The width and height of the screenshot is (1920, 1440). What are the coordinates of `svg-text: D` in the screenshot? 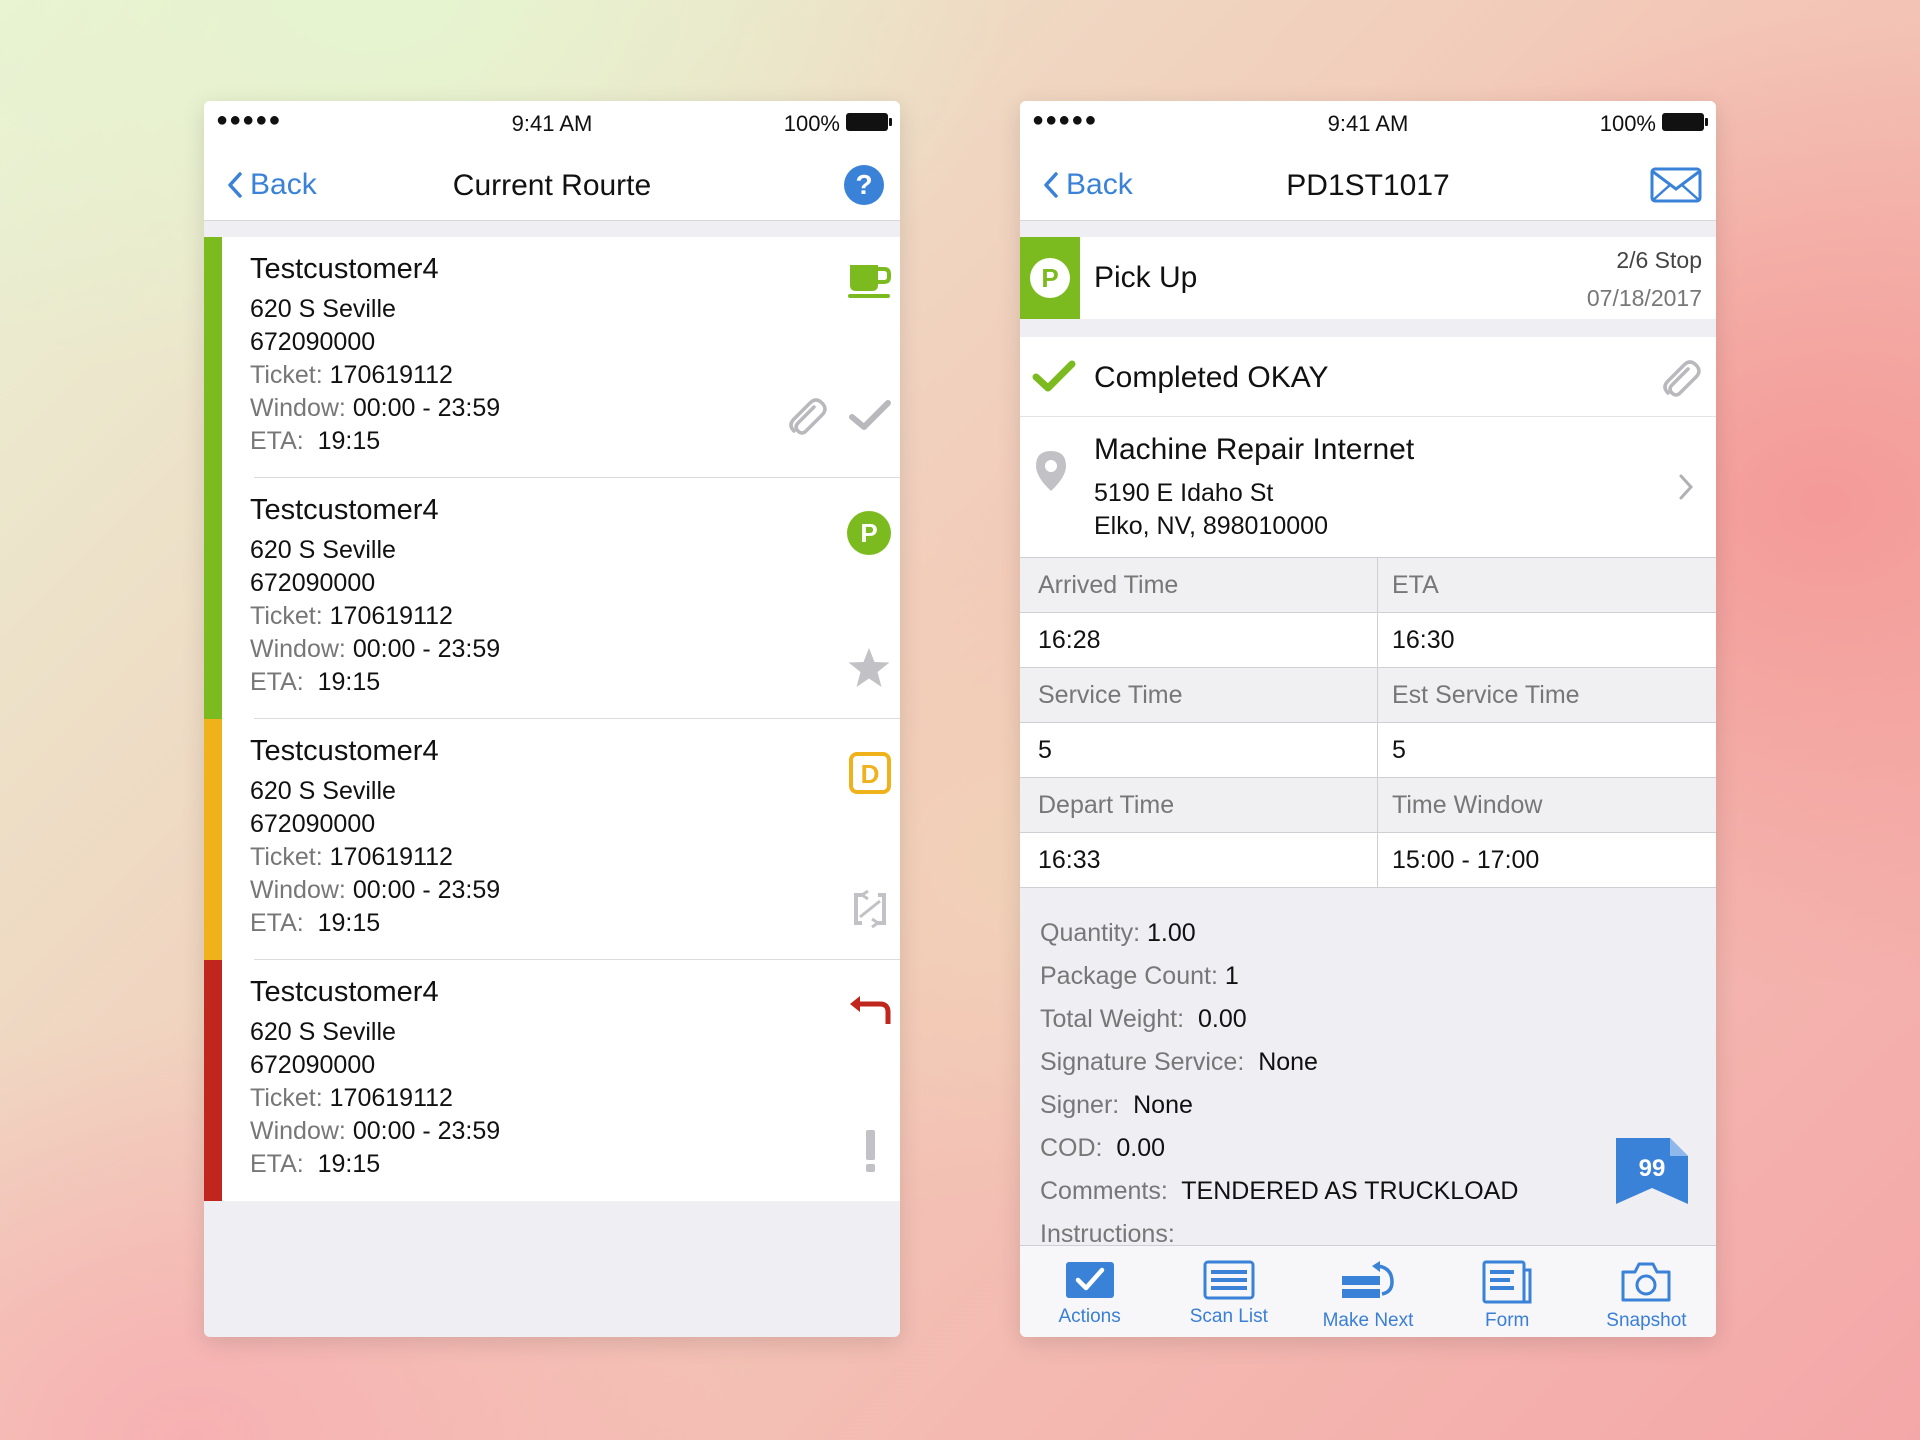 It's located at (870, 774).